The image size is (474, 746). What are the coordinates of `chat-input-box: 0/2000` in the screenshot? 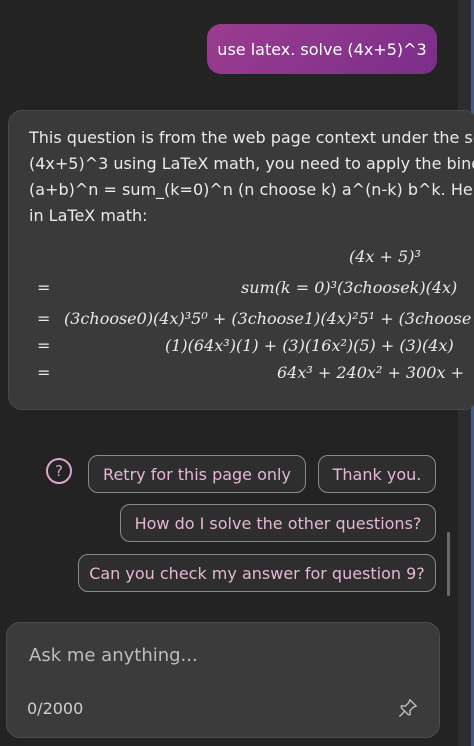 It's located at (223, 680).